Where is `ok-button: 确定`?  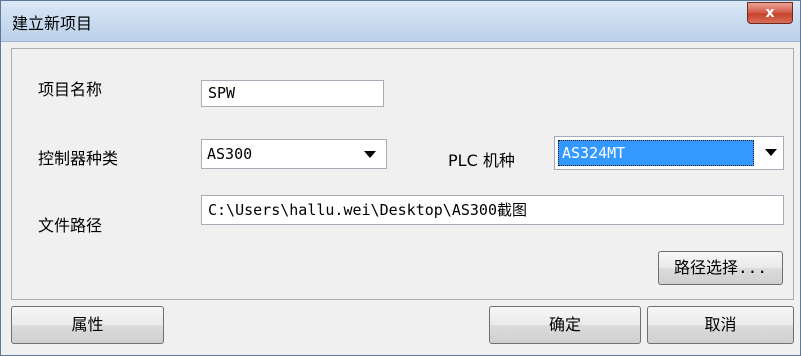 ok-button: 确定 is located at coordinates (565, 325).